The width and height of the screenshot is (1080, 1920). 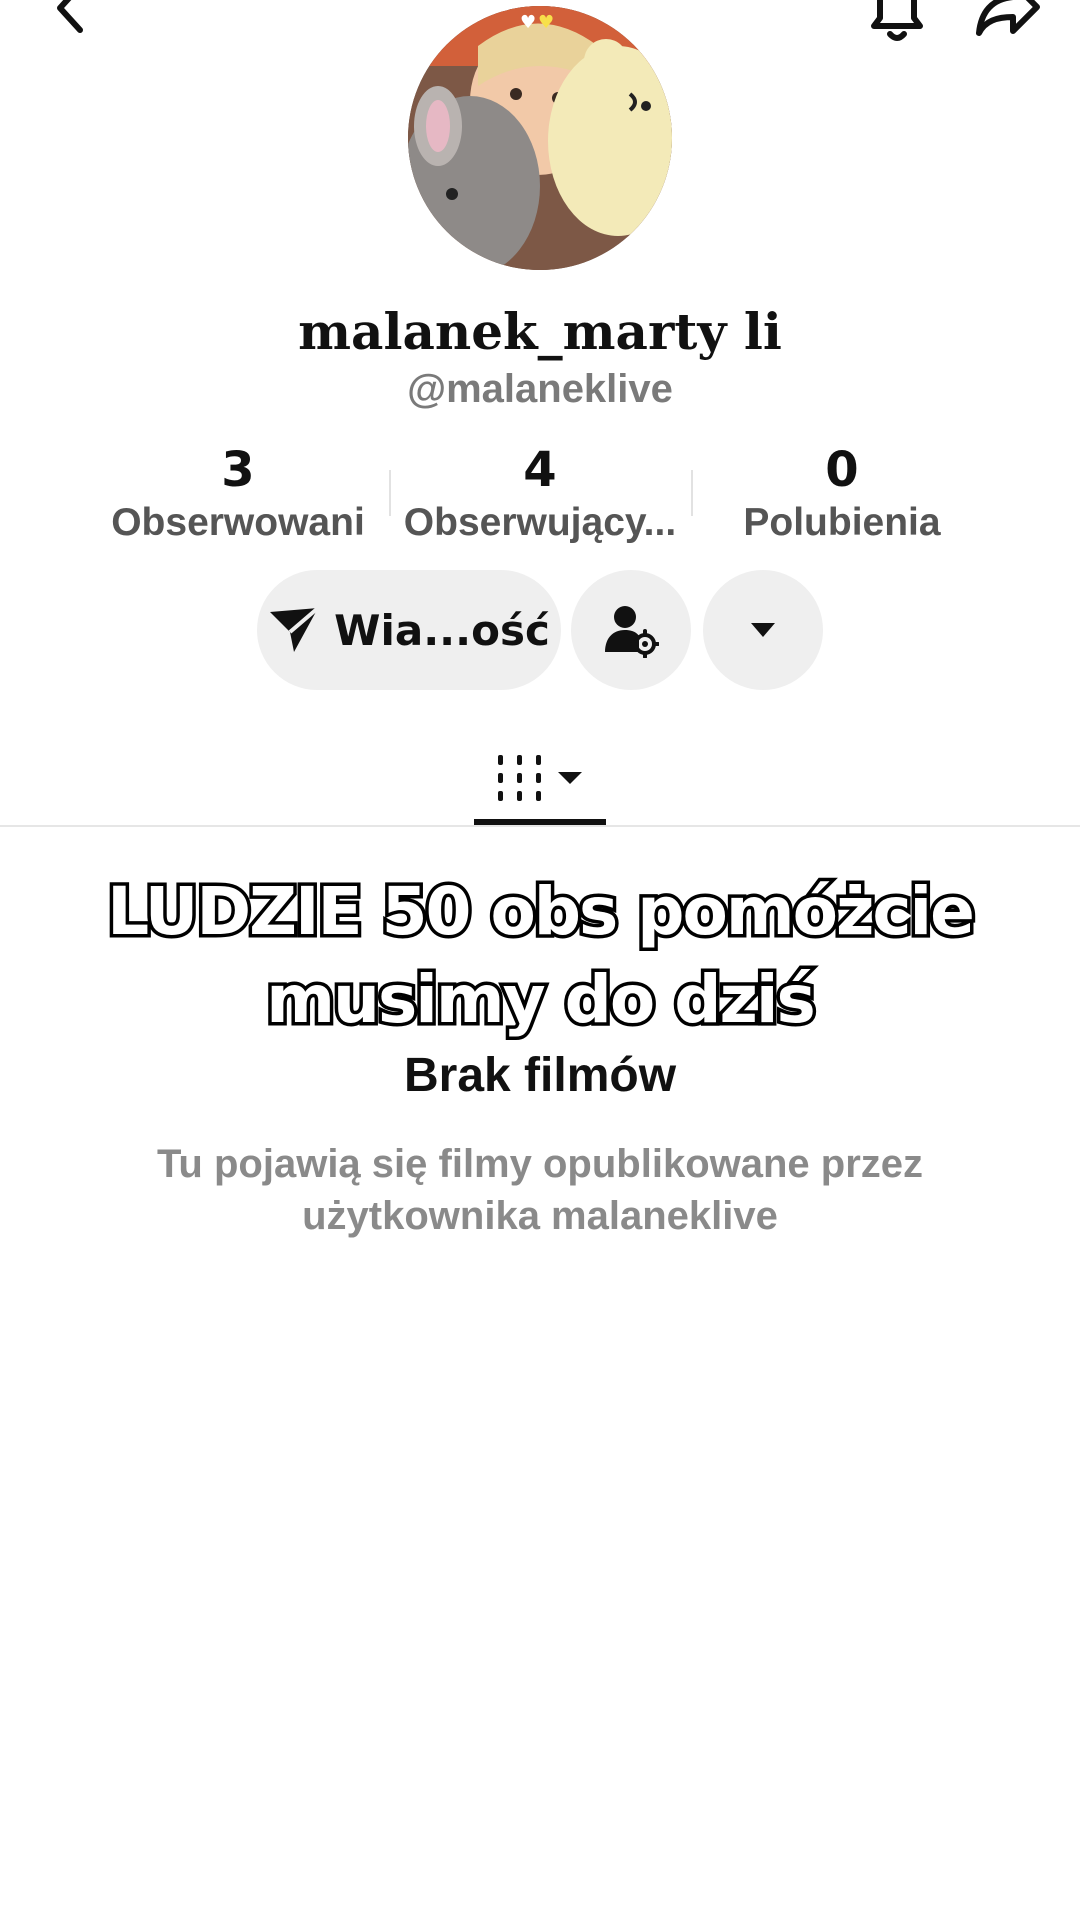 I want to click on notification-bell-button, so click(x=897, y=22).